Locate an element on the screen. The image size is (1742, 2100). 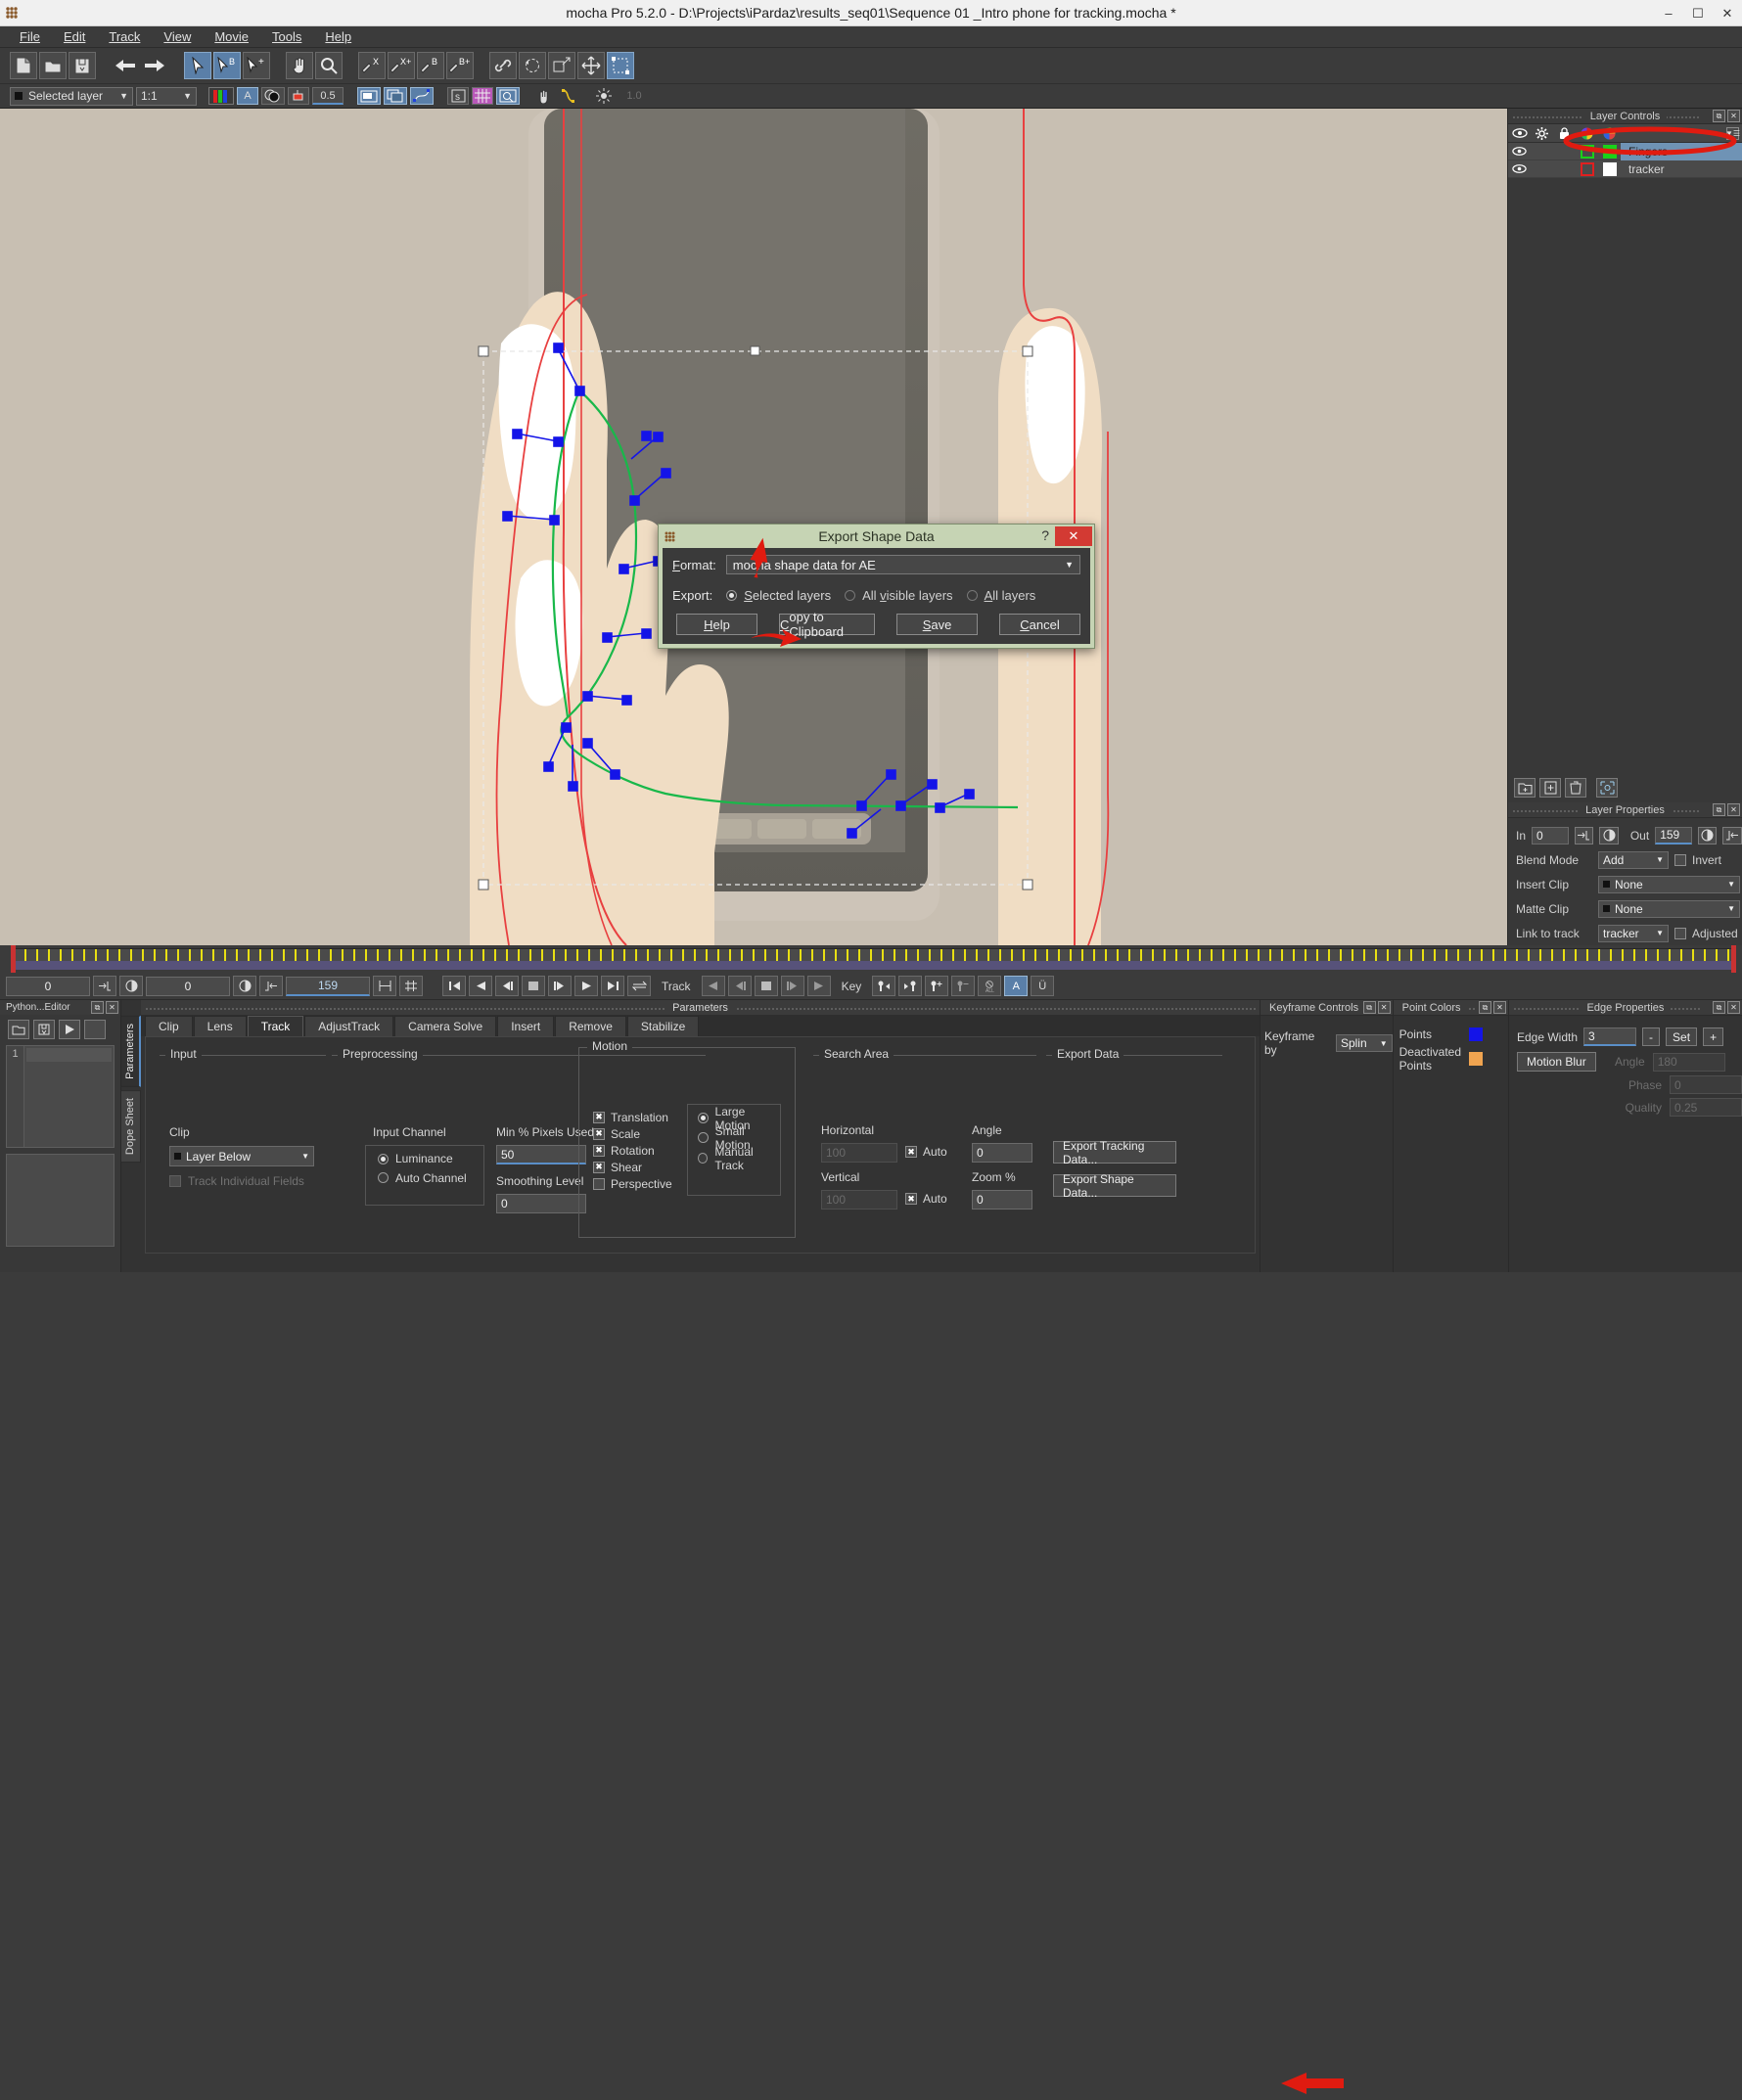
keyframe-controls-close-button: ✕ is located at coordinates (1384, 1007).